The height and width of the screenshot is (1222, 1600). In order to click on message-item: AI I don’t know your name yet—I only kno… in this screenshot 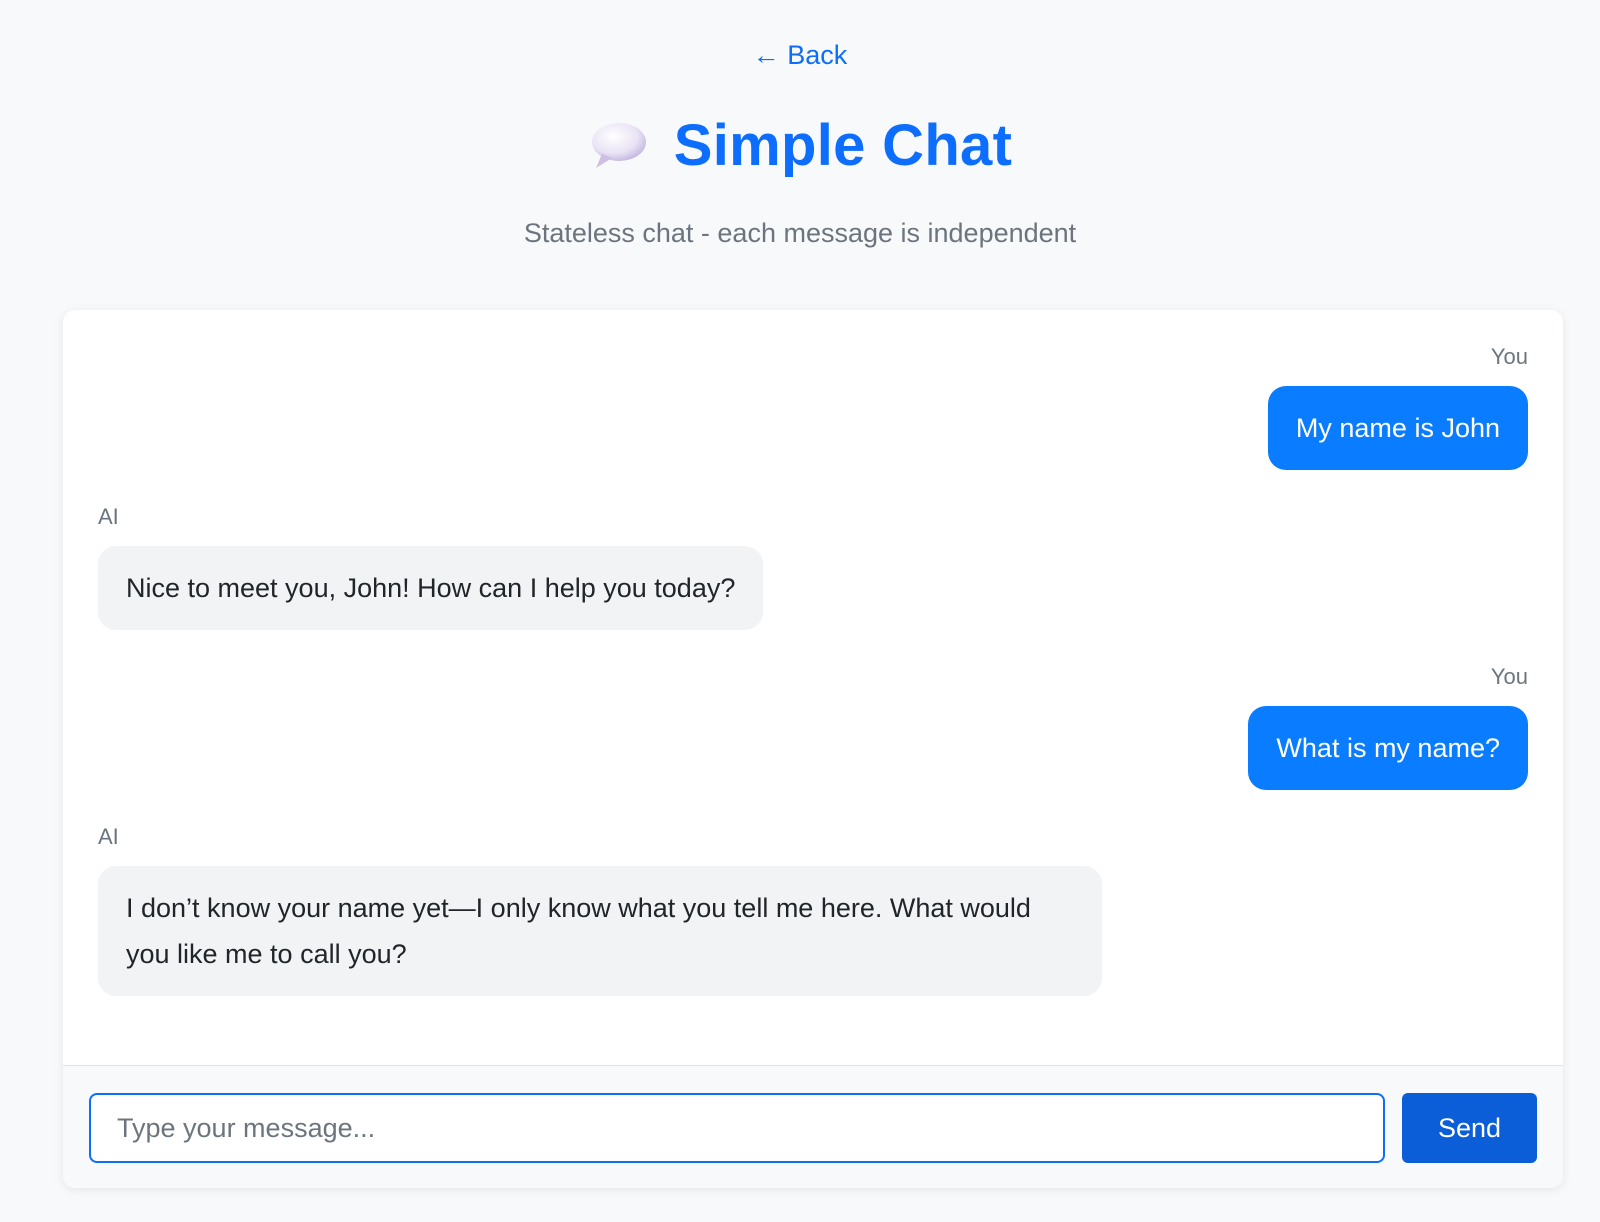, I will do `click(813, 910)`.